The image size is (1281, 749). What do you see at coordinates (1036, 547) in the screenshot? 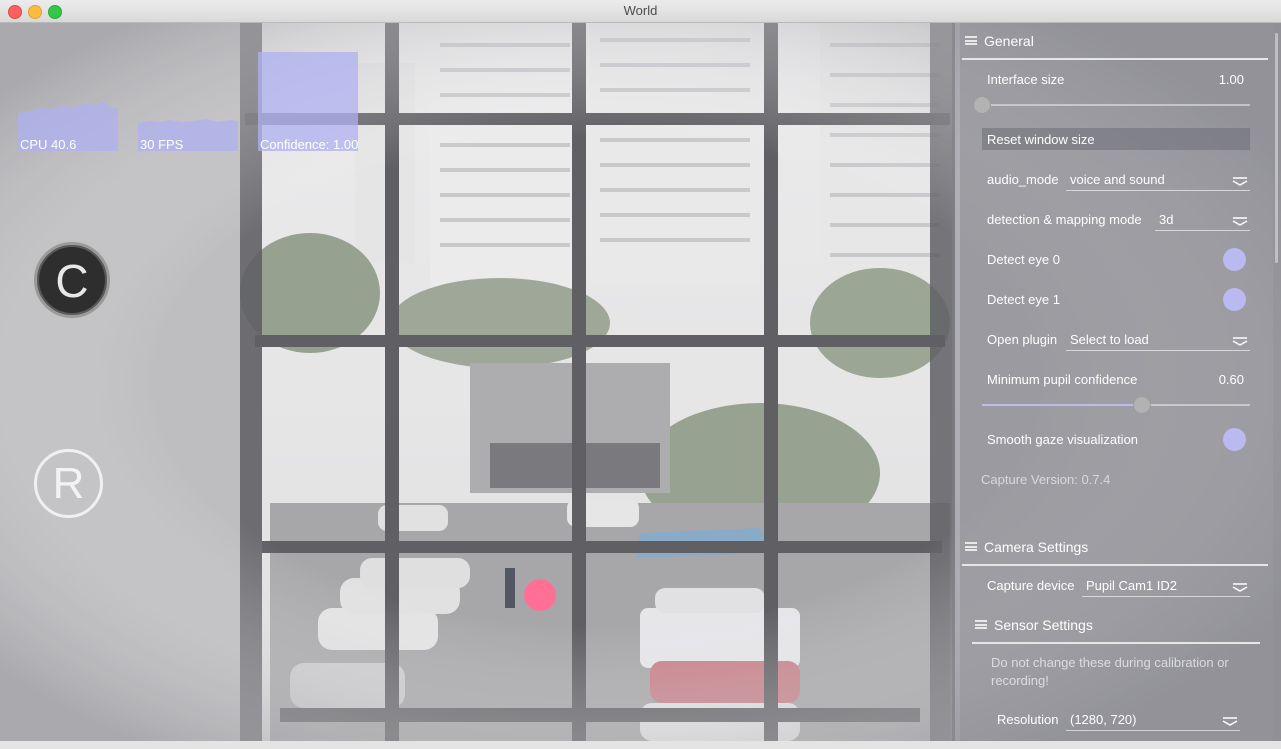
I see `camera-settings-title: Camera Settings` at bounding box center [1036, 547].